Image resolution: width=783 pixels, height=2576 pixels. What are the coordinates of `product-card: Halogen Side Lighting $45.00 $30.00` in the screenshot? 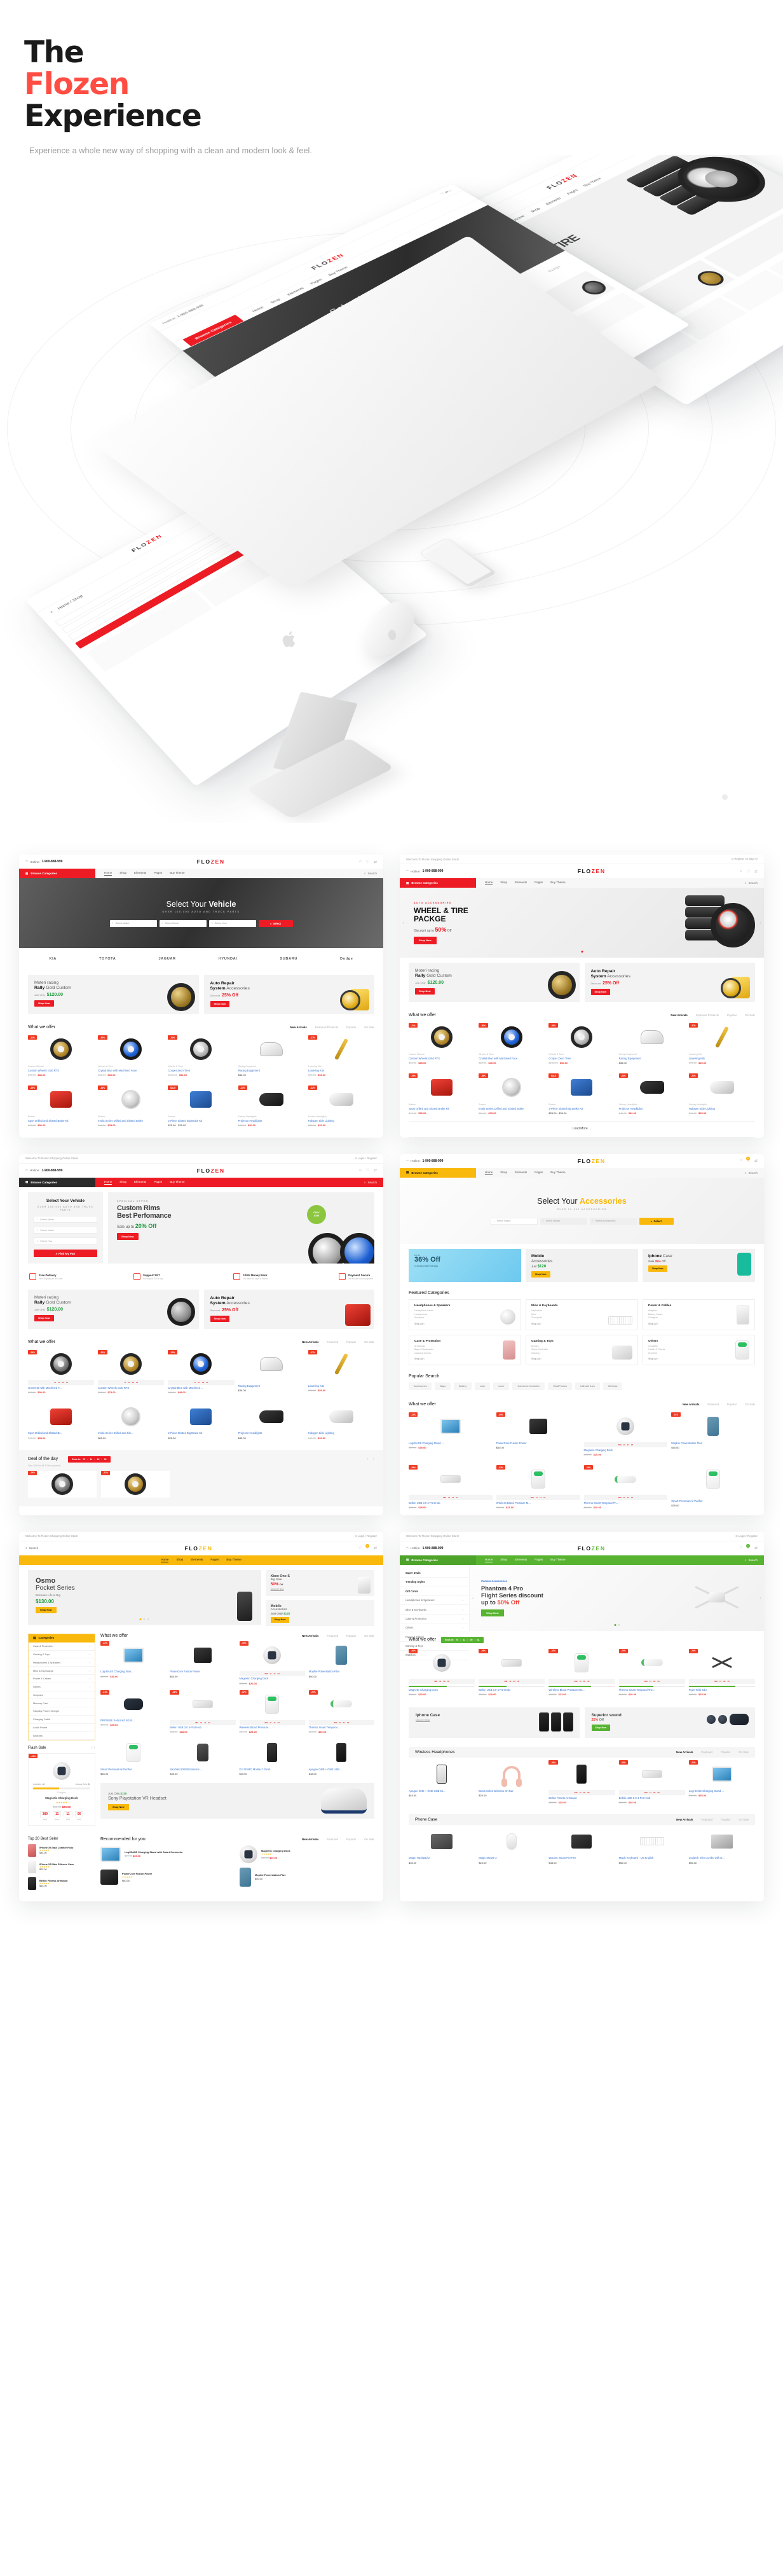 It's located at (341, 1421).